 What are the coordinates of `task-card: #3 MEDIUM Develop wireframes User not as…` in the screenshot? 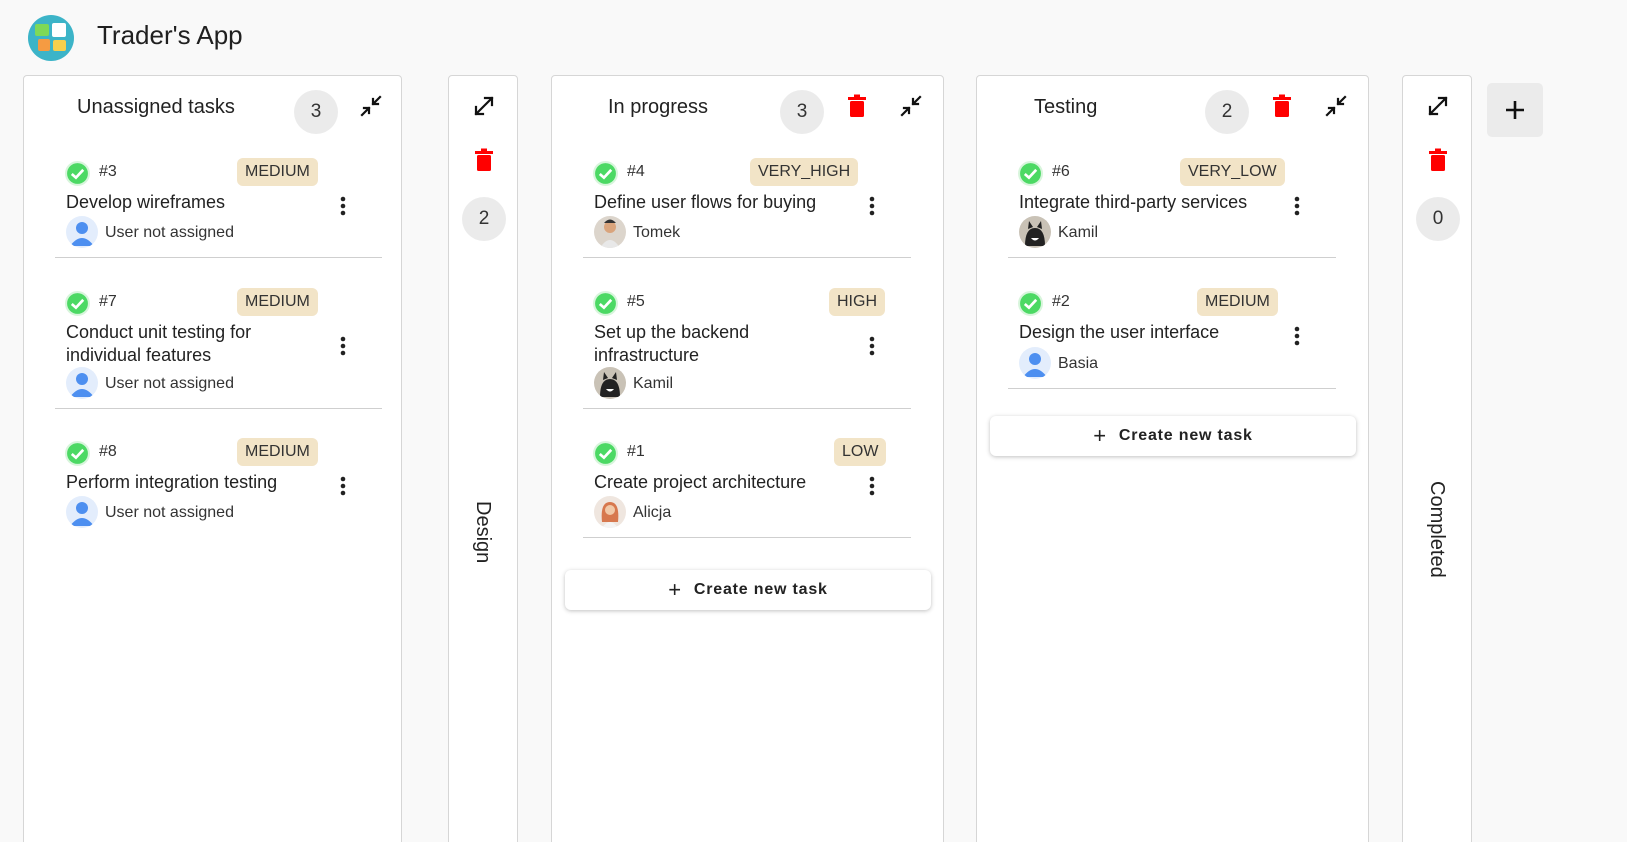 It's located at (218, 206).